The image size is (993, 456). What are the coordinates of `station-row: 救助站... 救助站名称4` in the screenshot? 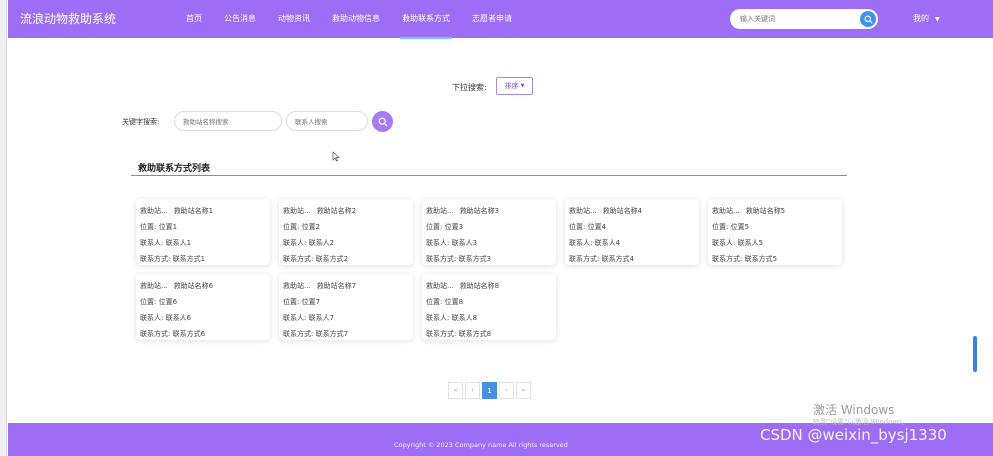 It's located at (634, 211).